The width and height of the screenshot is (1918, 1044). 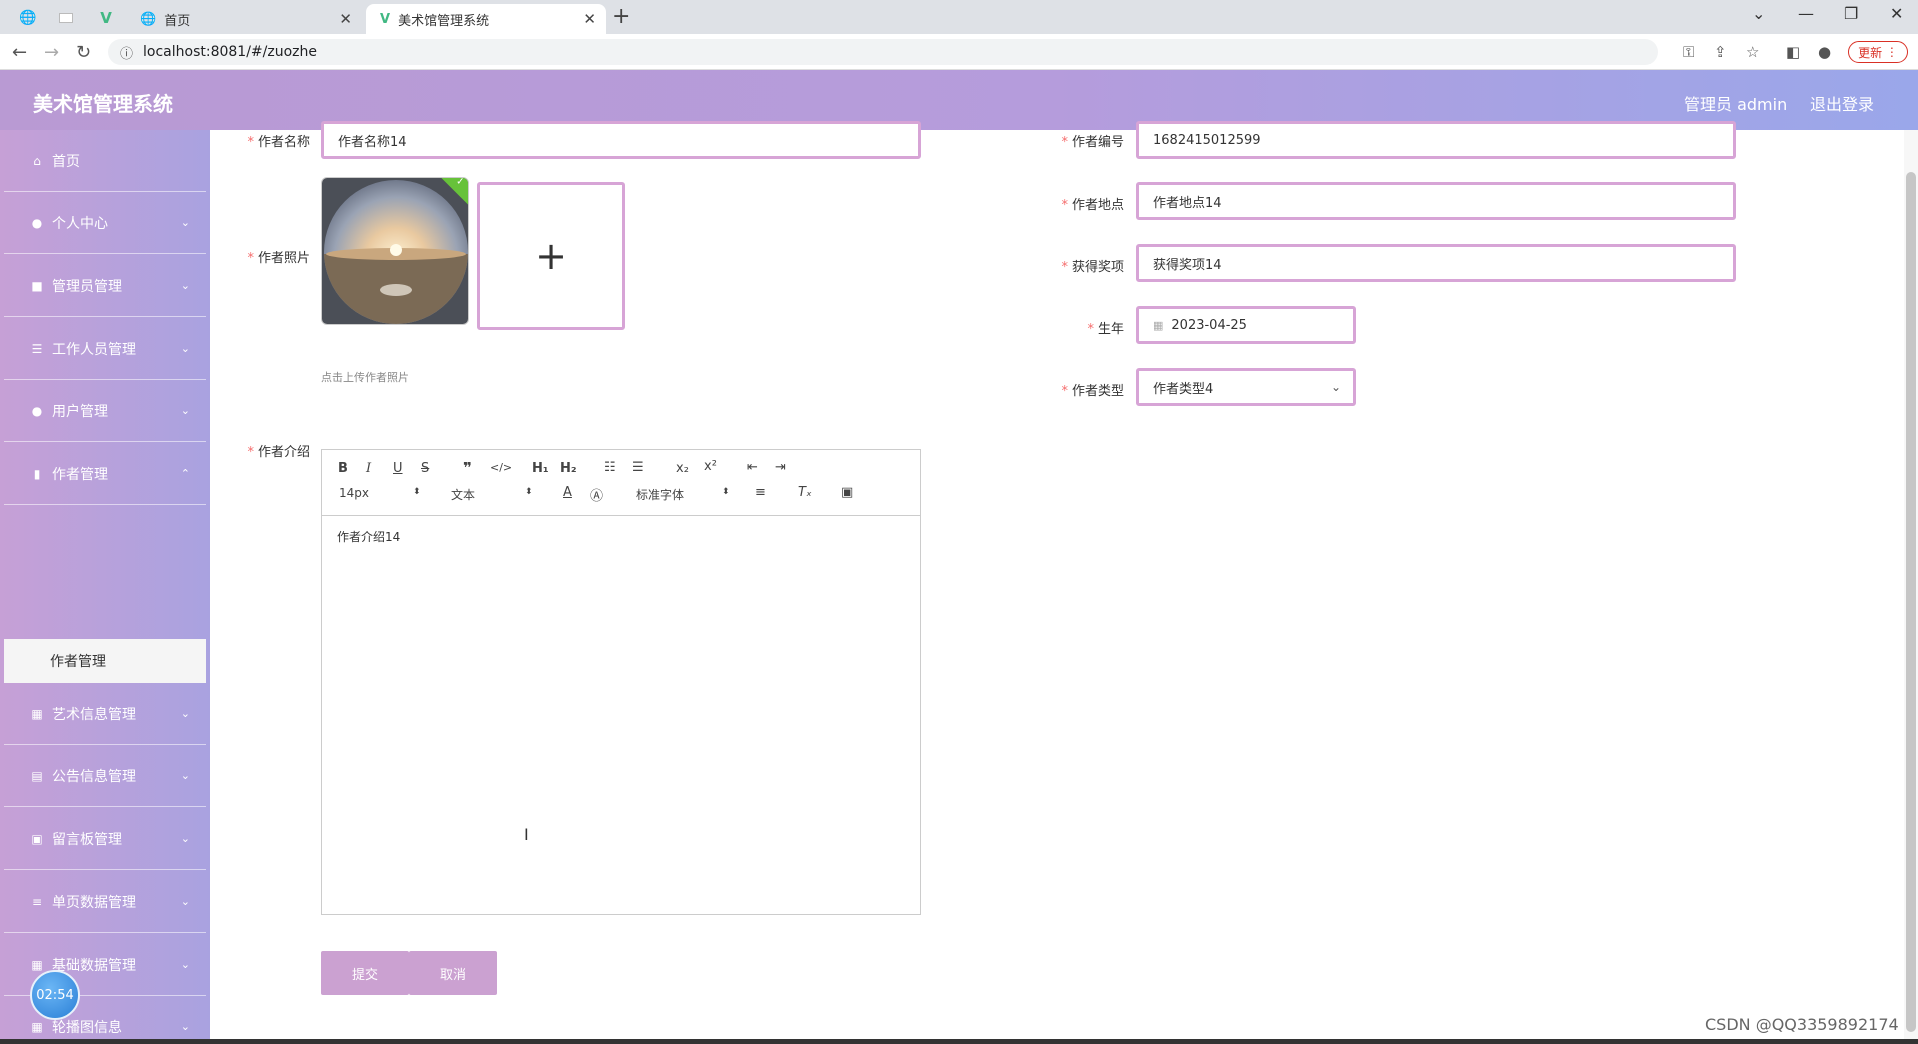 I want to click on new-tab-button: +, so click(x=621, y=16).